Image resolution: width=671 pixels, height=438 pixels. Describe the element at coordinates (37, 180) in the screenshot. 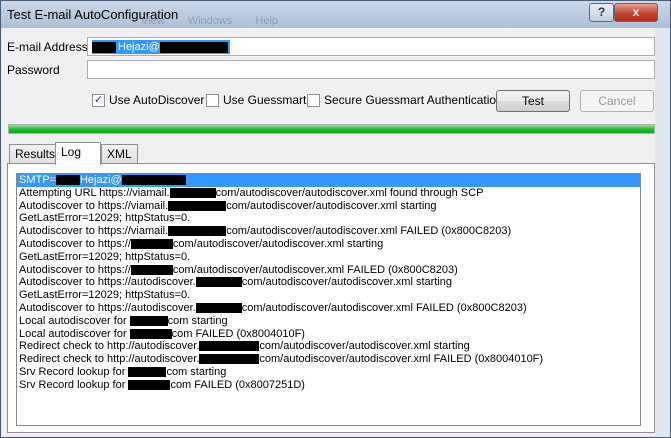

I see `log-text: SMTP=` at that location.